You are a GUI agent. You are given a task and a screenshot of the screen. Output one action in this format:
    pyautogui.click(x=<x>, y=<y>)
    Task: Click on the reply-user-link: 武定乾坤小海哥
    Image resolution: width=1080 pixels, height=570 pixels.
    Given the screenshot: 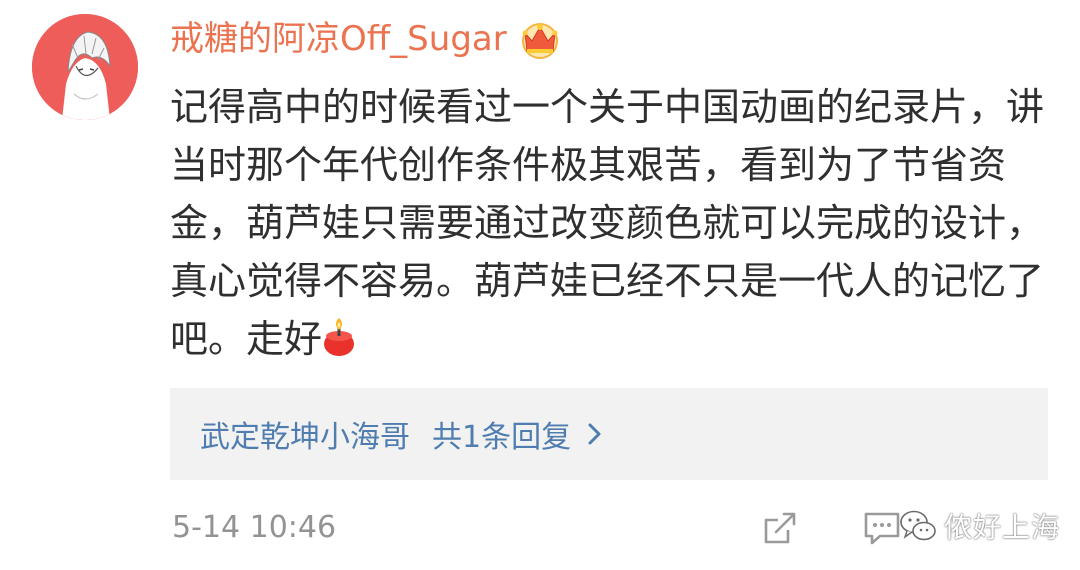 What is the action you would take?
    pyautogui.click(x=305, y=434)
    